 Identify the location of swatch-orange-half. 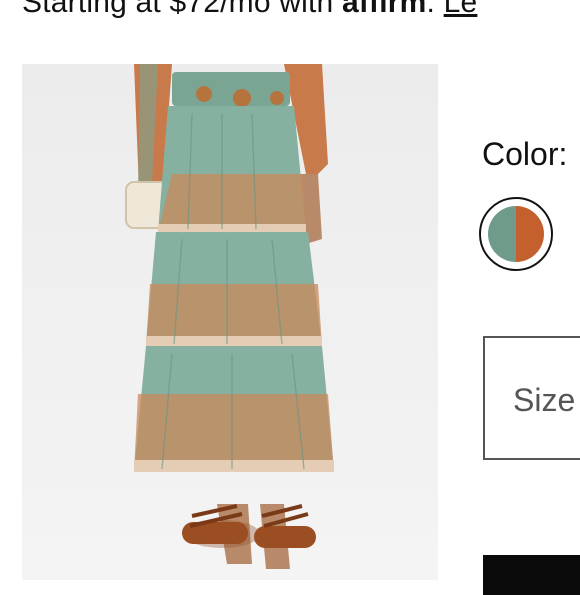
(530, 234).